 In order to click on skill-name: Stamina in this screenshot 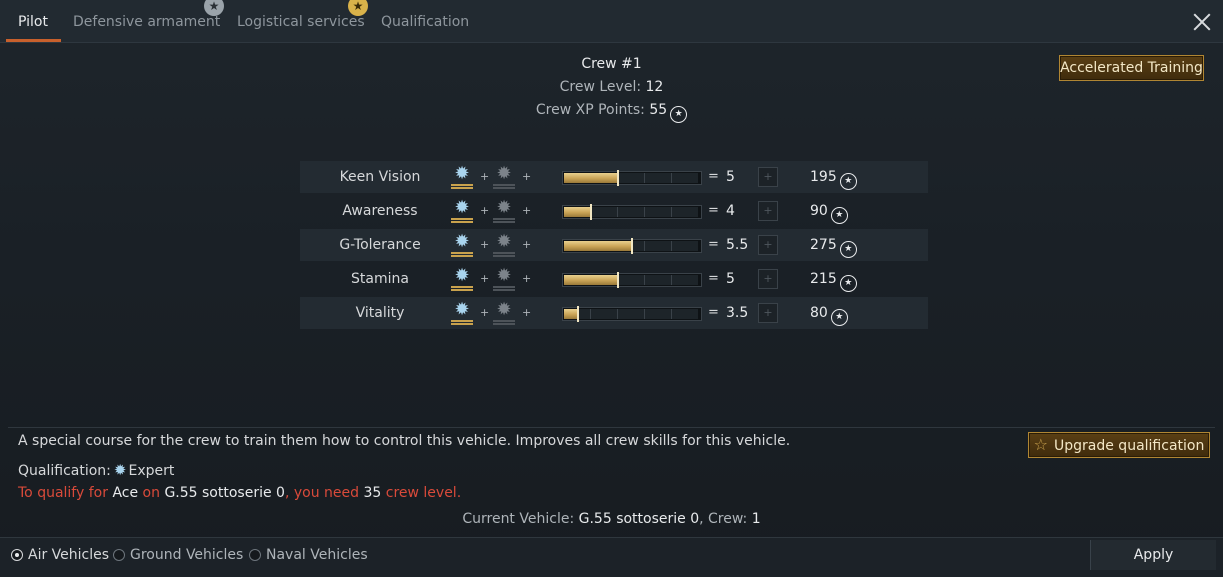, I will do `click(380, 279)`.